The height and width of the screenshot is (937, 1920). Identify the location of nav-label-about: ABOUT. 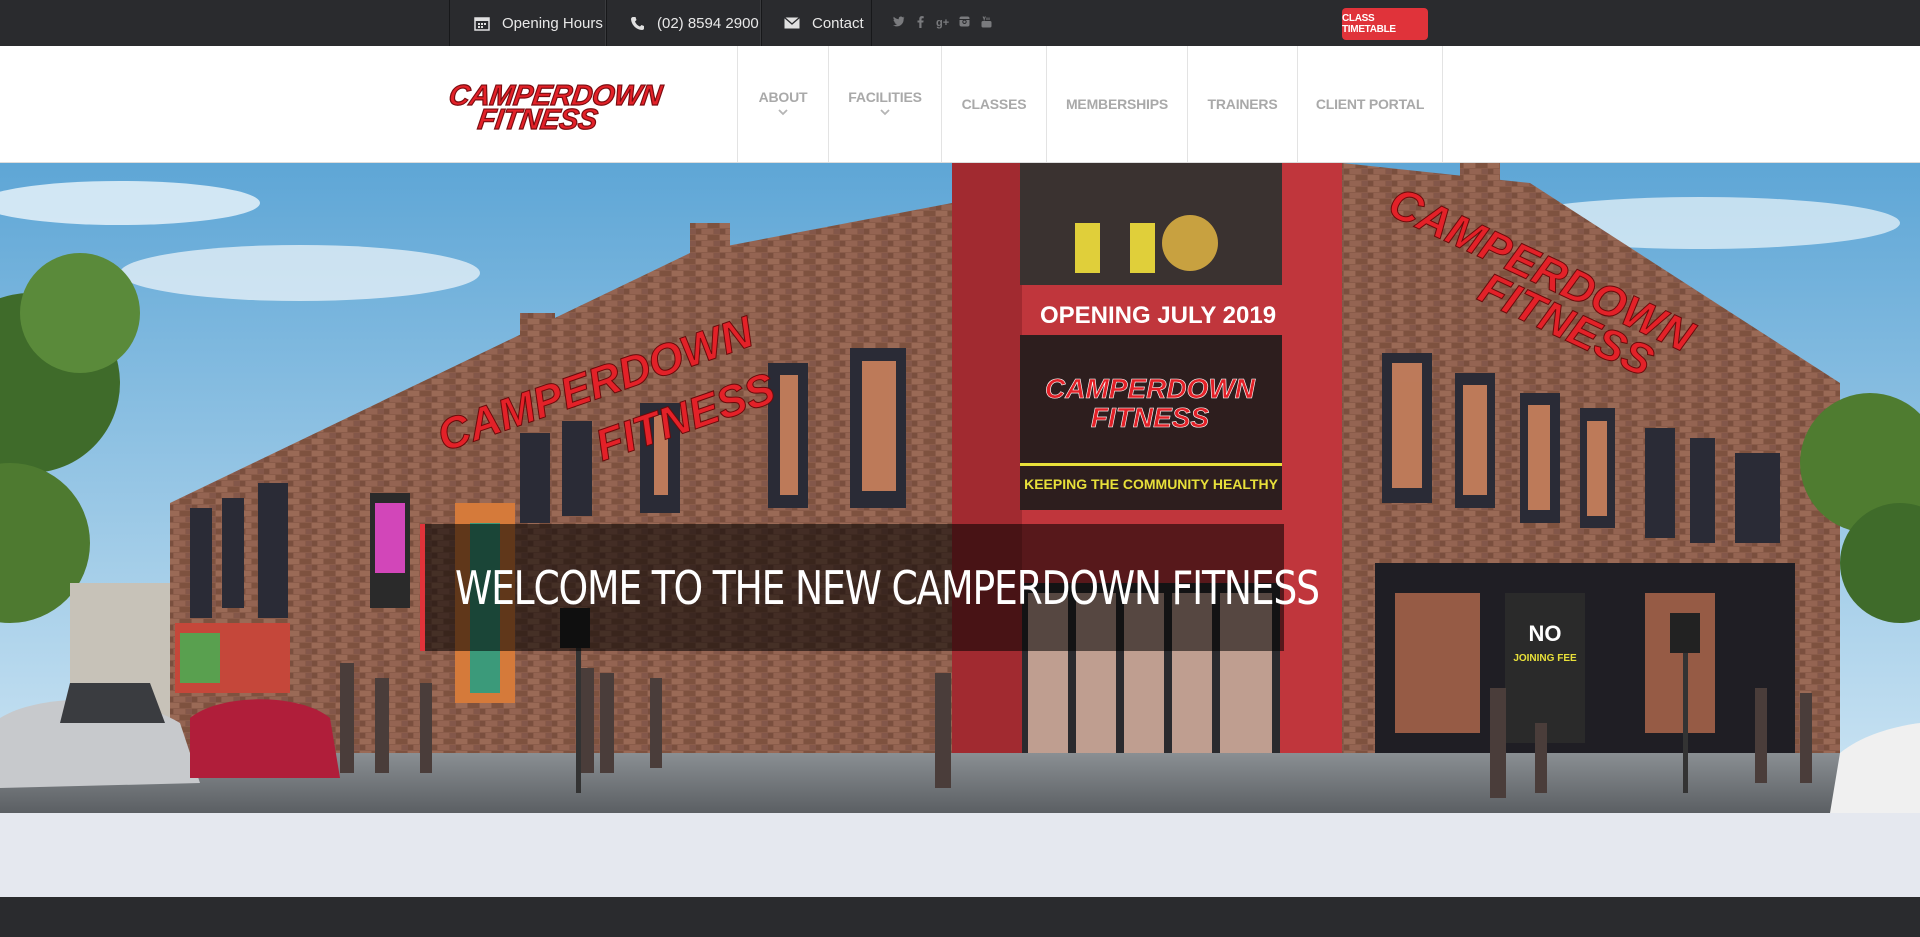
(783, 97).